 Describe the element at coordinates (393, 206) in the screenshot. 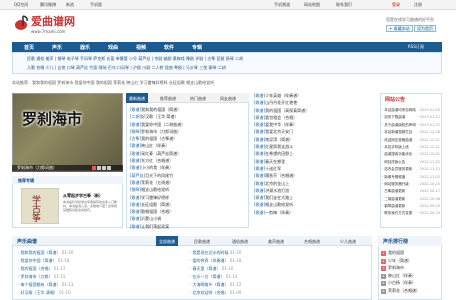

I see `notice-title: · 钢琴曲谱更新` at that location.